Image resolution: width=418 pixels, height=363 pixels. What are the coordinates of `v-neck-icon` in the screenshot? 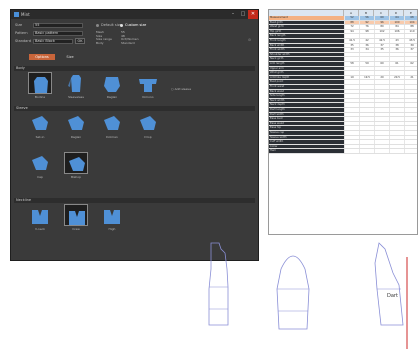 It's located at (40, 215).